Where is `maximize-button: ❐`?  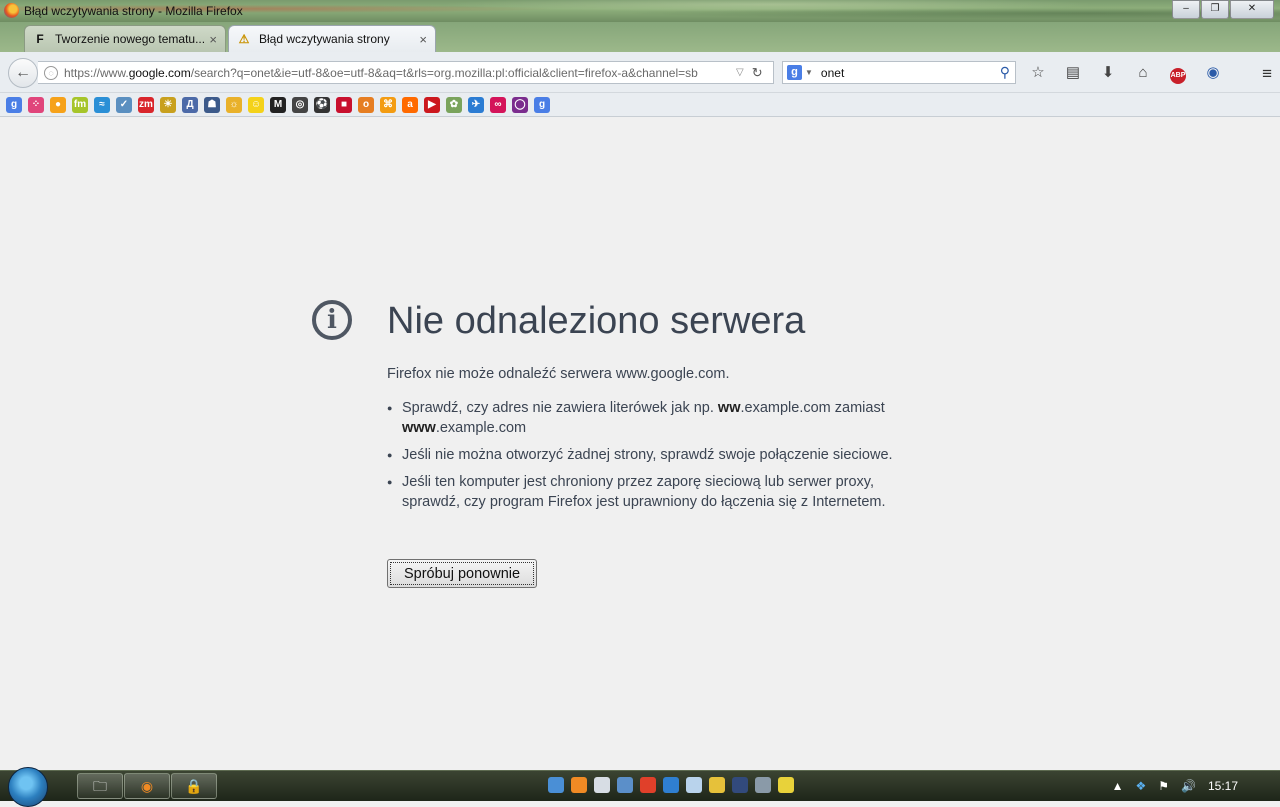
maximize-button: ❐ is located at coordinates (1215, 9).